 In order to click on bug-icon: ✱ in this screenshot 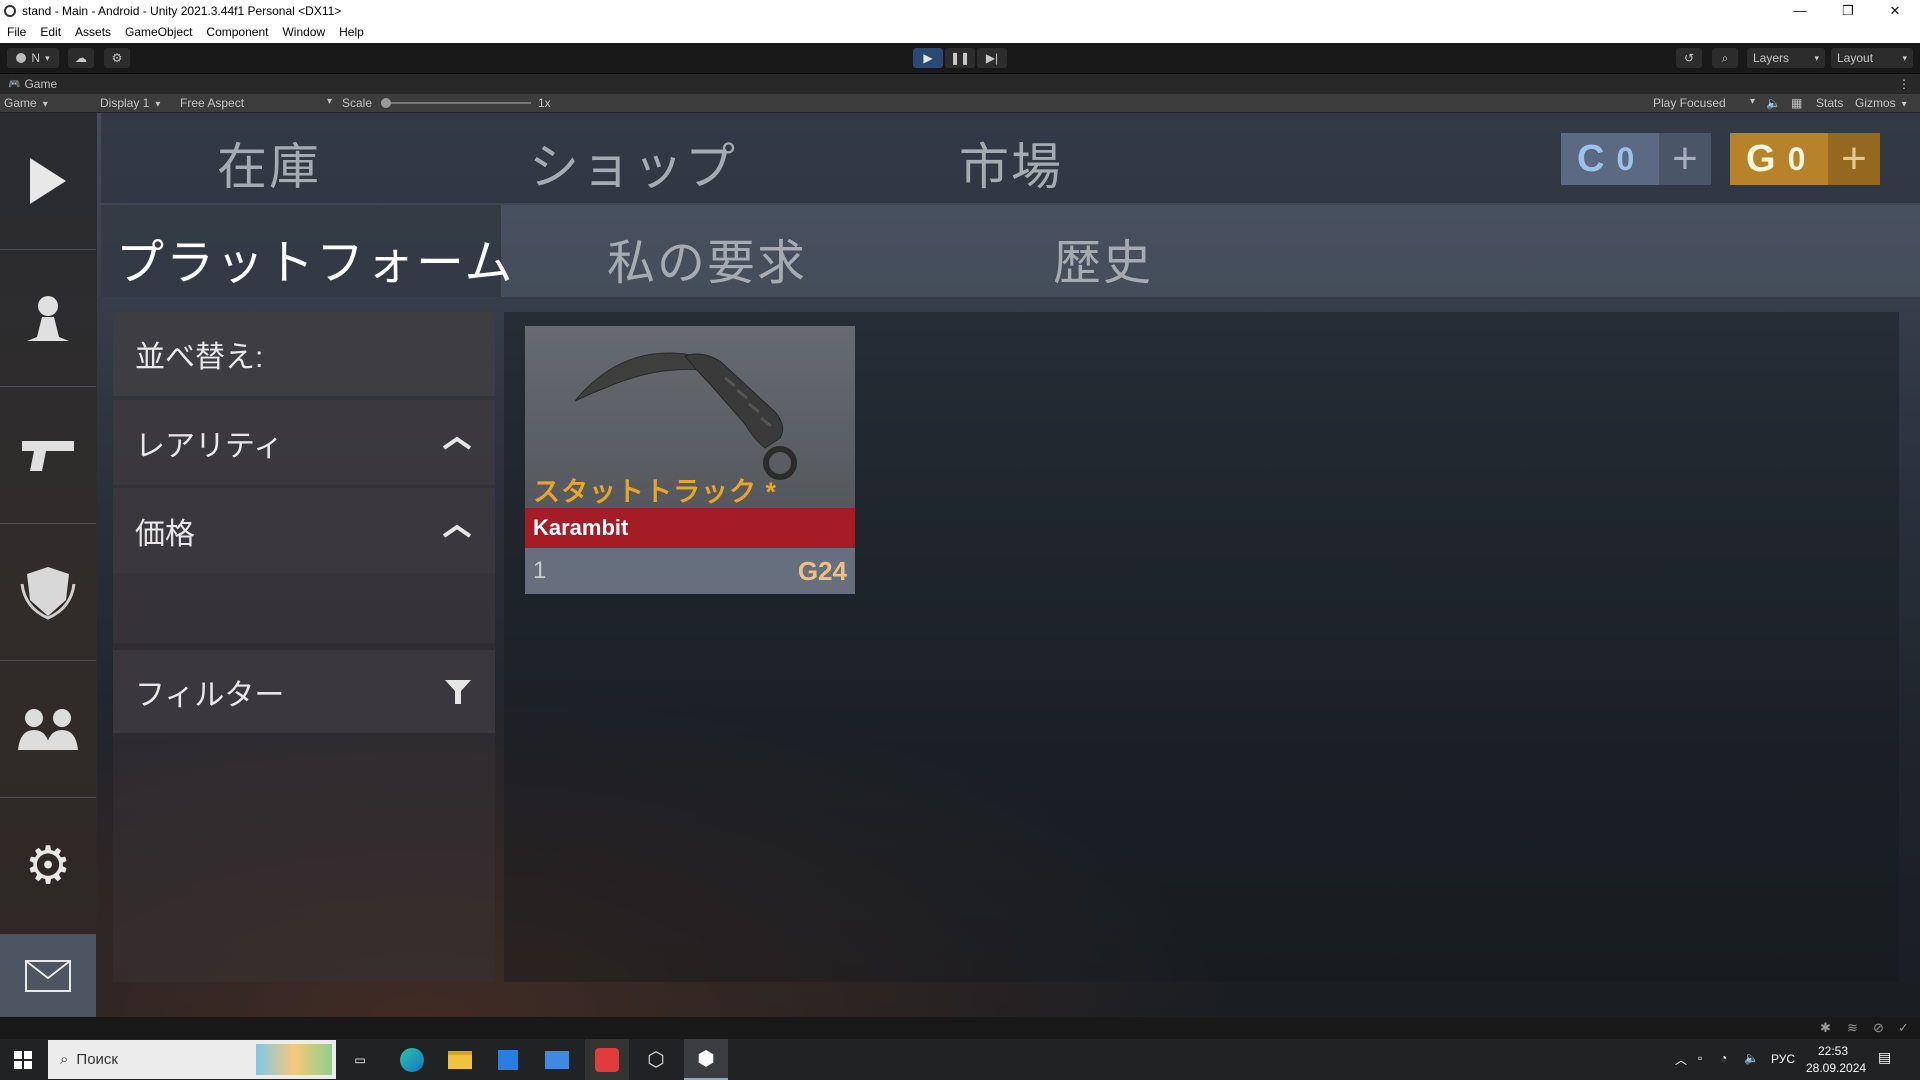, I will do `click(1825, 1028)`.